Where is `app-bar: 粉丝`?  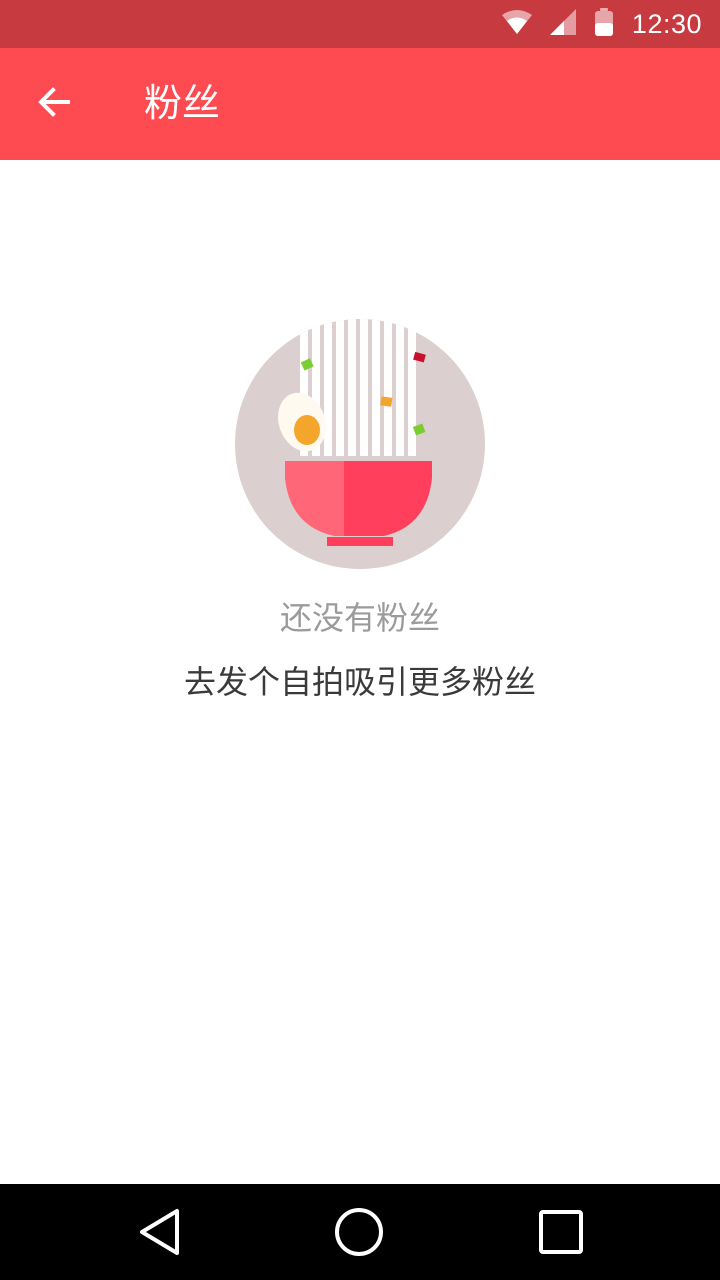
app-bar: 粉丝 is located at coordinates (360, 104).